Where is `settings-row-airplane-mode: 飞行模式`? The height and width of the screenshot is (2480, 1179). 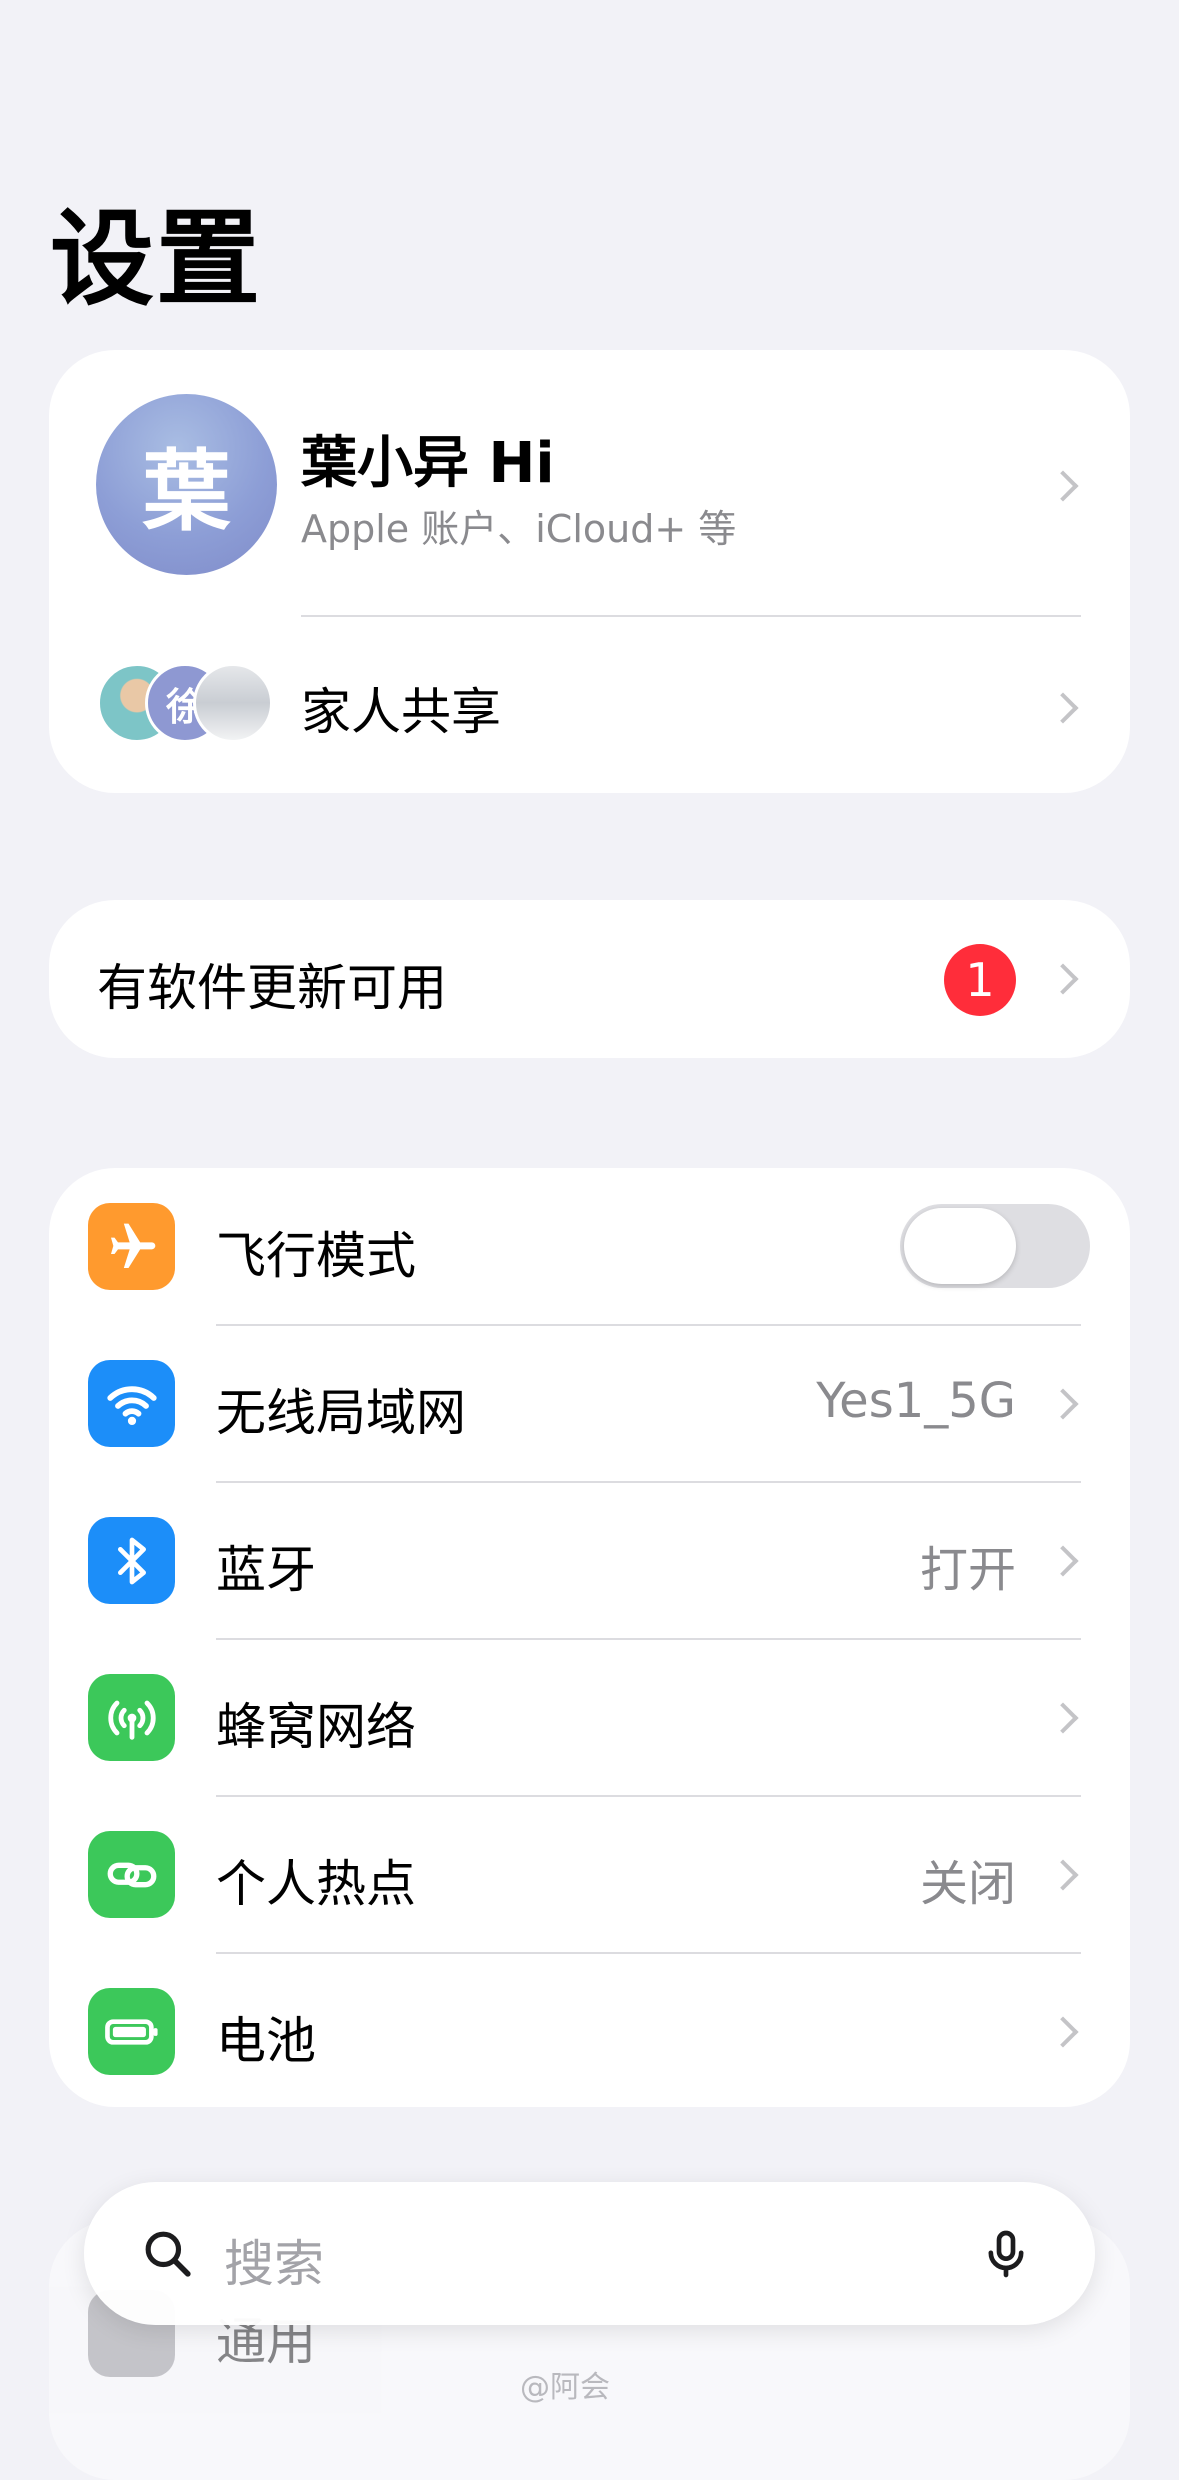 settings-row-airplane-mode: 飞行模式 is located at coordinates (589, 1246).